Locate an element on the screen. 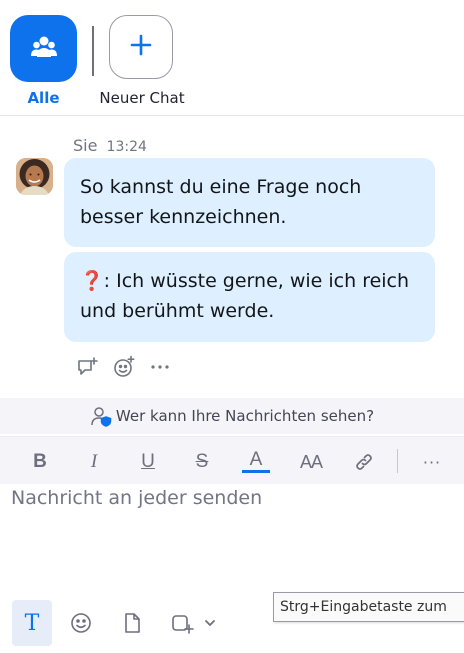  visibility-info-bar: Wer kann Ihre Nachrichten sehen? is located at coordinates (232, 416).